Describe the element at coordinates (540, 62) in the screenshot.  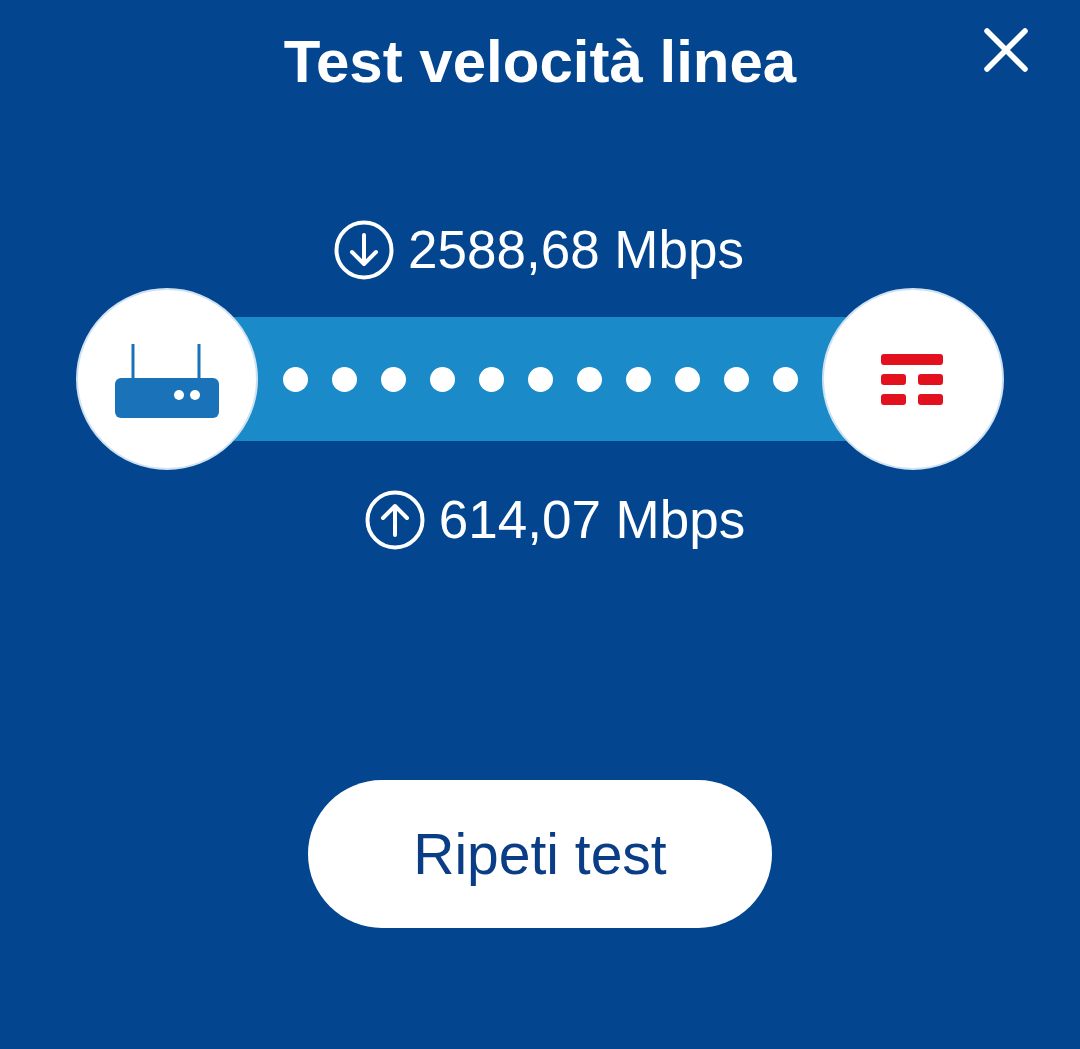
I see `screen-title: Test velocità linea` at that location.